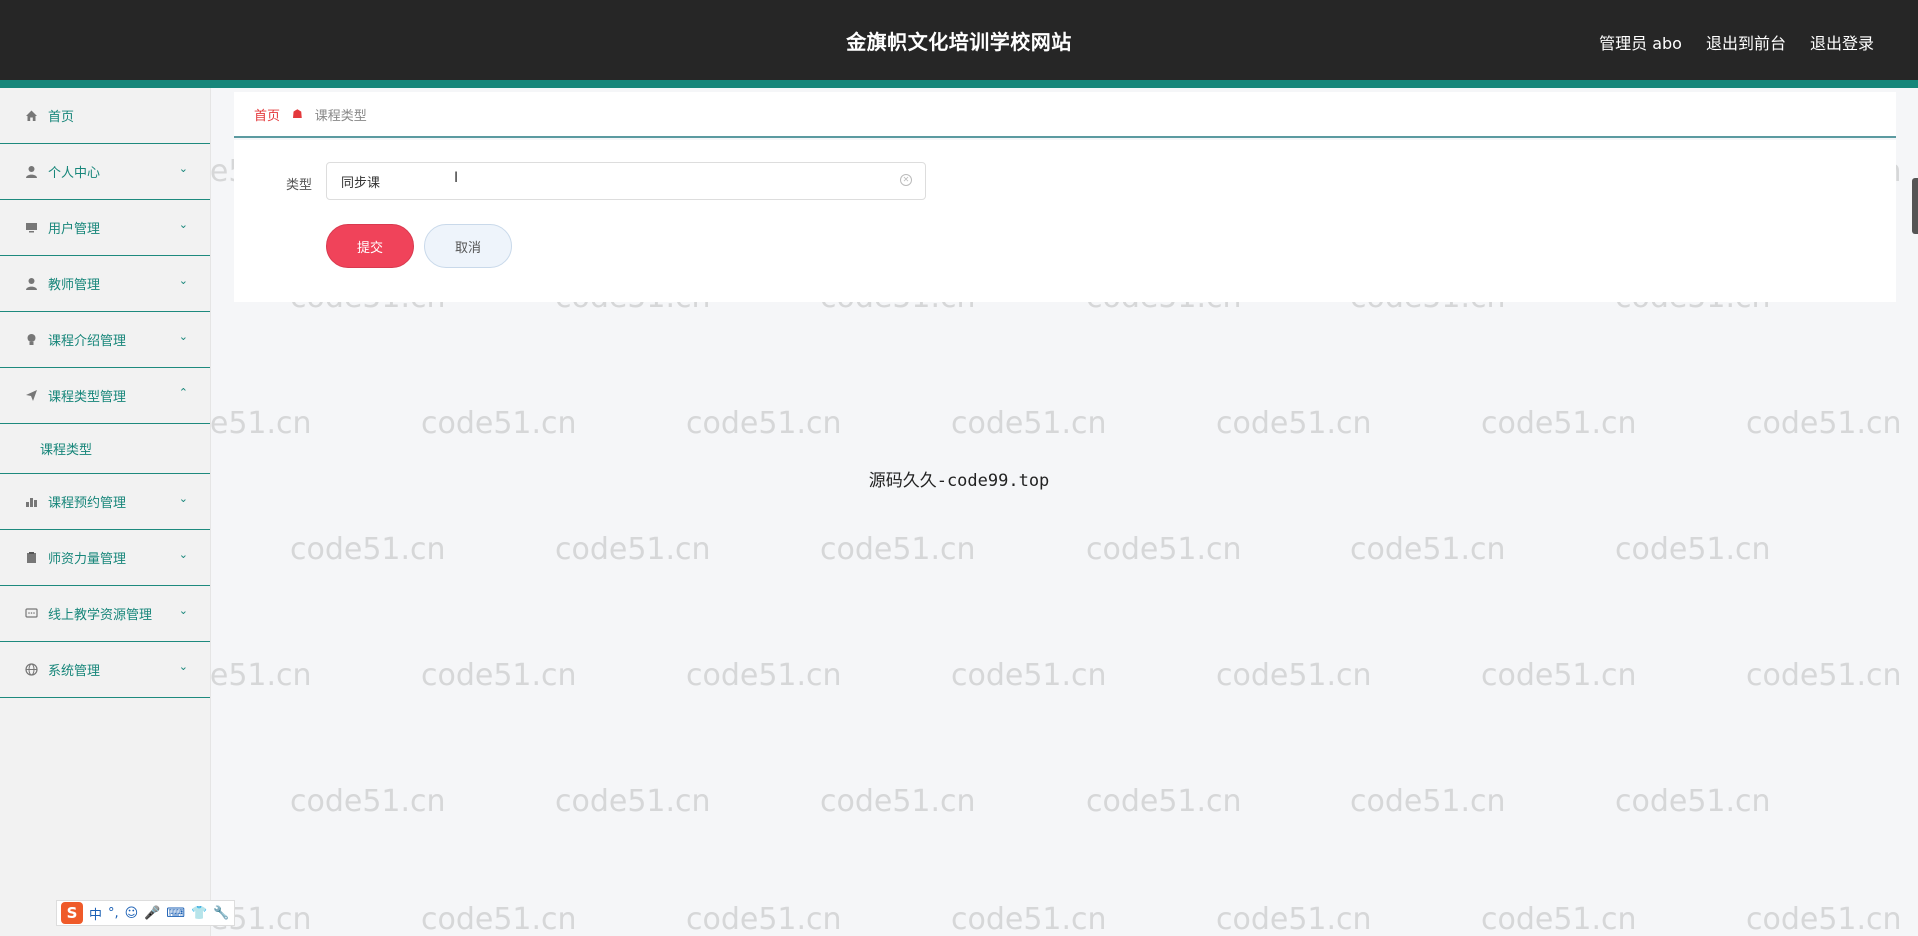 Image resolution: width=1918 pixels, height=936 pixels. What do you see at coordinates (105, 172) in the screenshot?
I see `sidebar-item-profile: 个人中心 ⌄` at bounding box center [105, 172].